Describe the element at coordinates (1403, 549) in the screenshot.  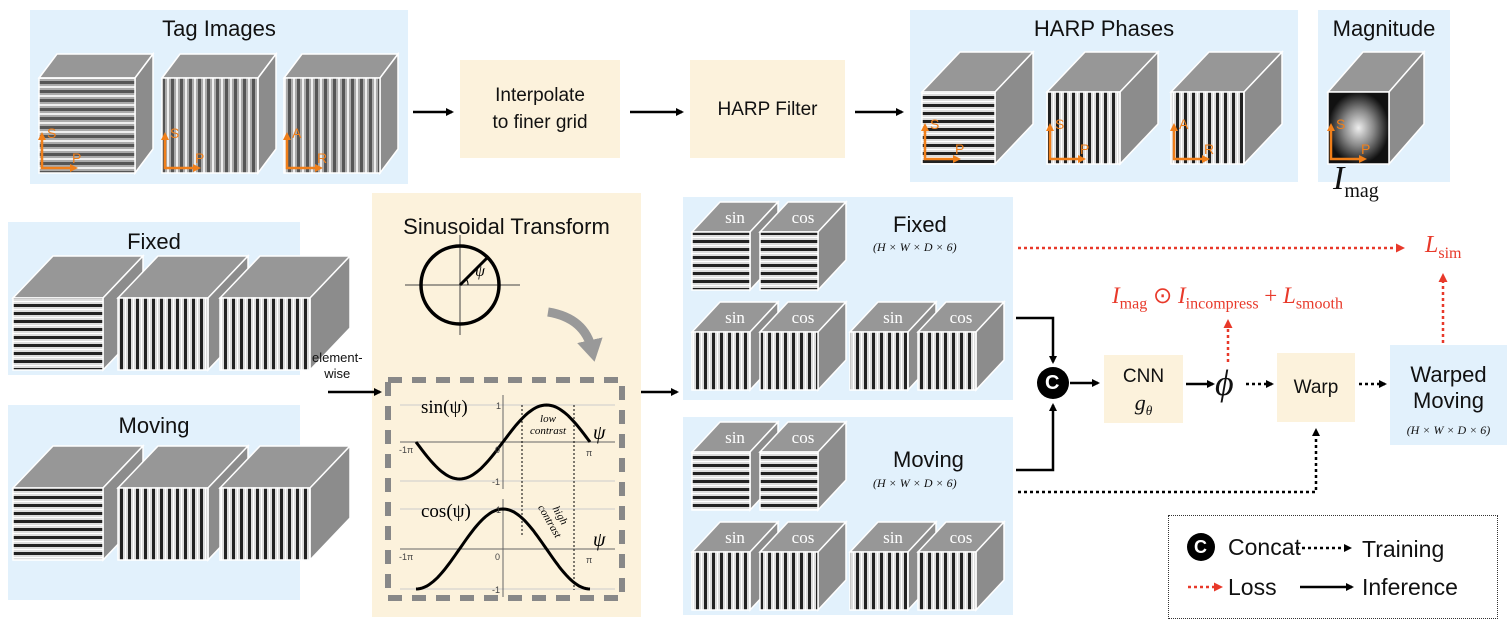
I see `legend-training-label: Training` at that location.